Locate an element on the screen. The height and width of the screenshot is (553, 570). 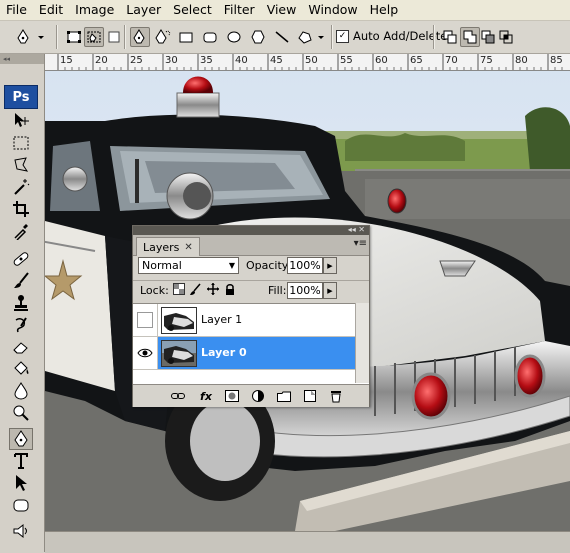
add-to-shape-area-button is located at coordinates (470, 37).